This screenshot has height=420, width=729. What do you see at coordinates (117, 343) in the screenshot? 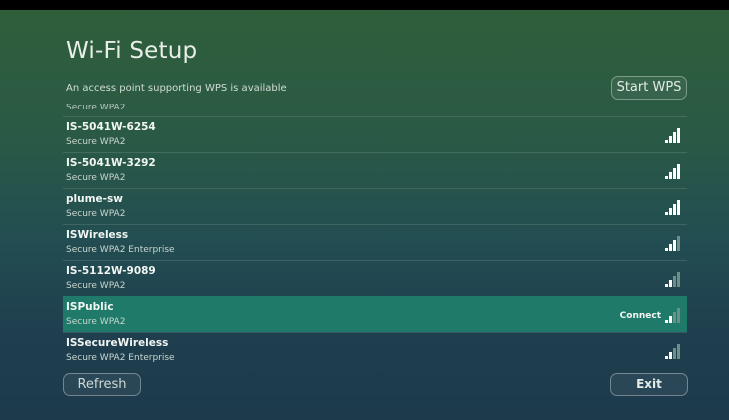
I see `network-name: ISSecureWireless` at bounding box center [117, 343].